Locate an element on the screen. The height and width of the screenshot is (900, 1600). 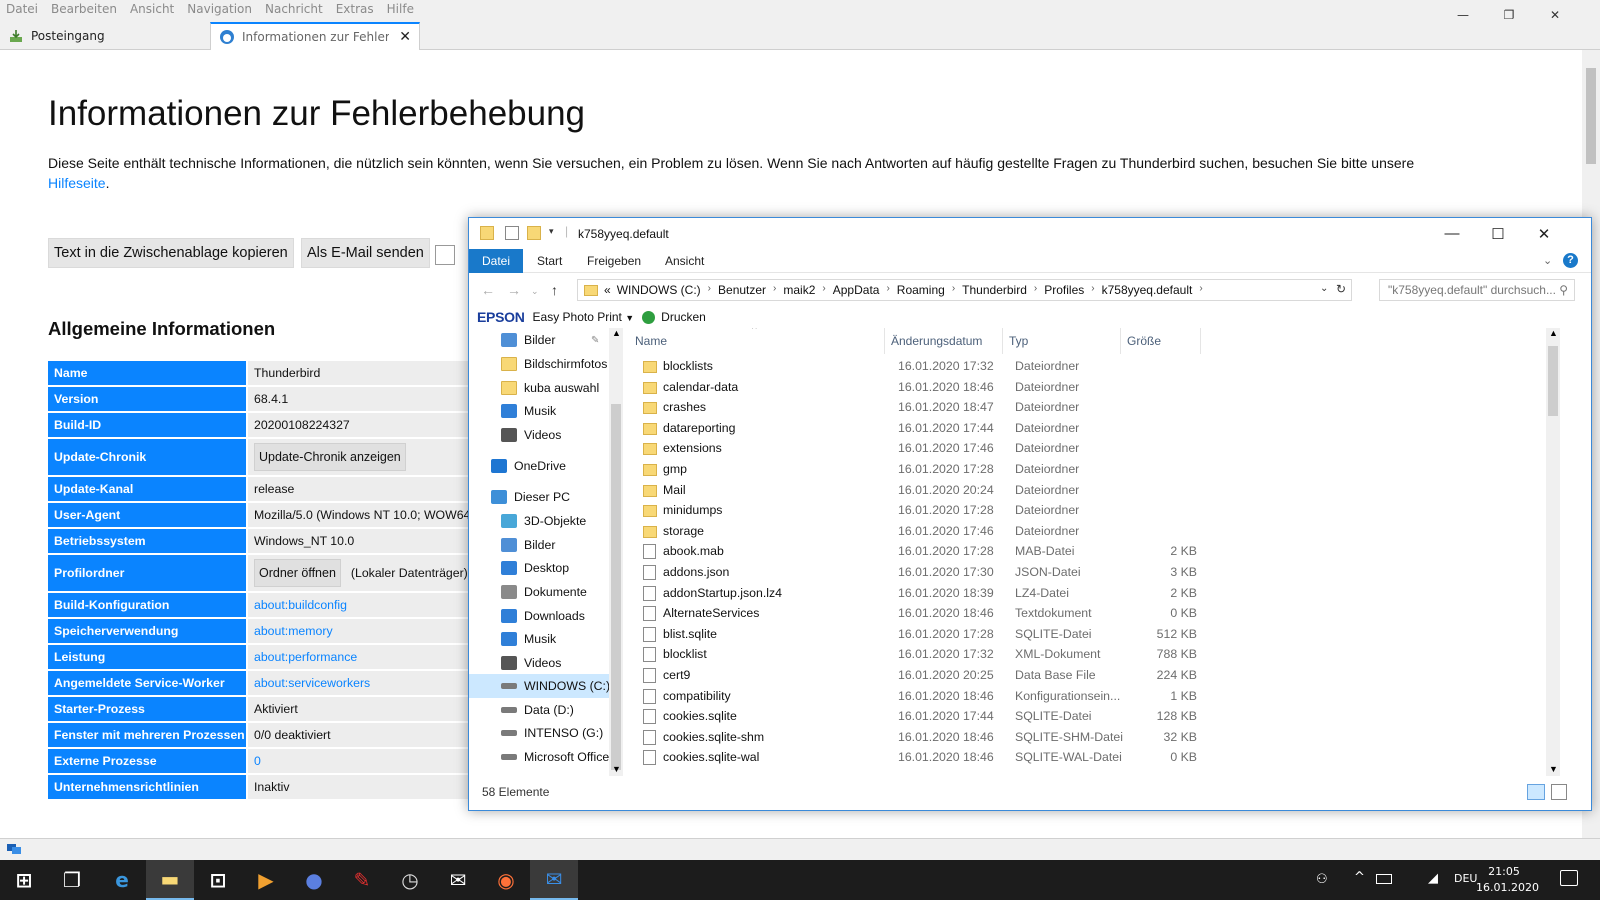
file-scroll-thumb is located at coordinates (1553, 381).